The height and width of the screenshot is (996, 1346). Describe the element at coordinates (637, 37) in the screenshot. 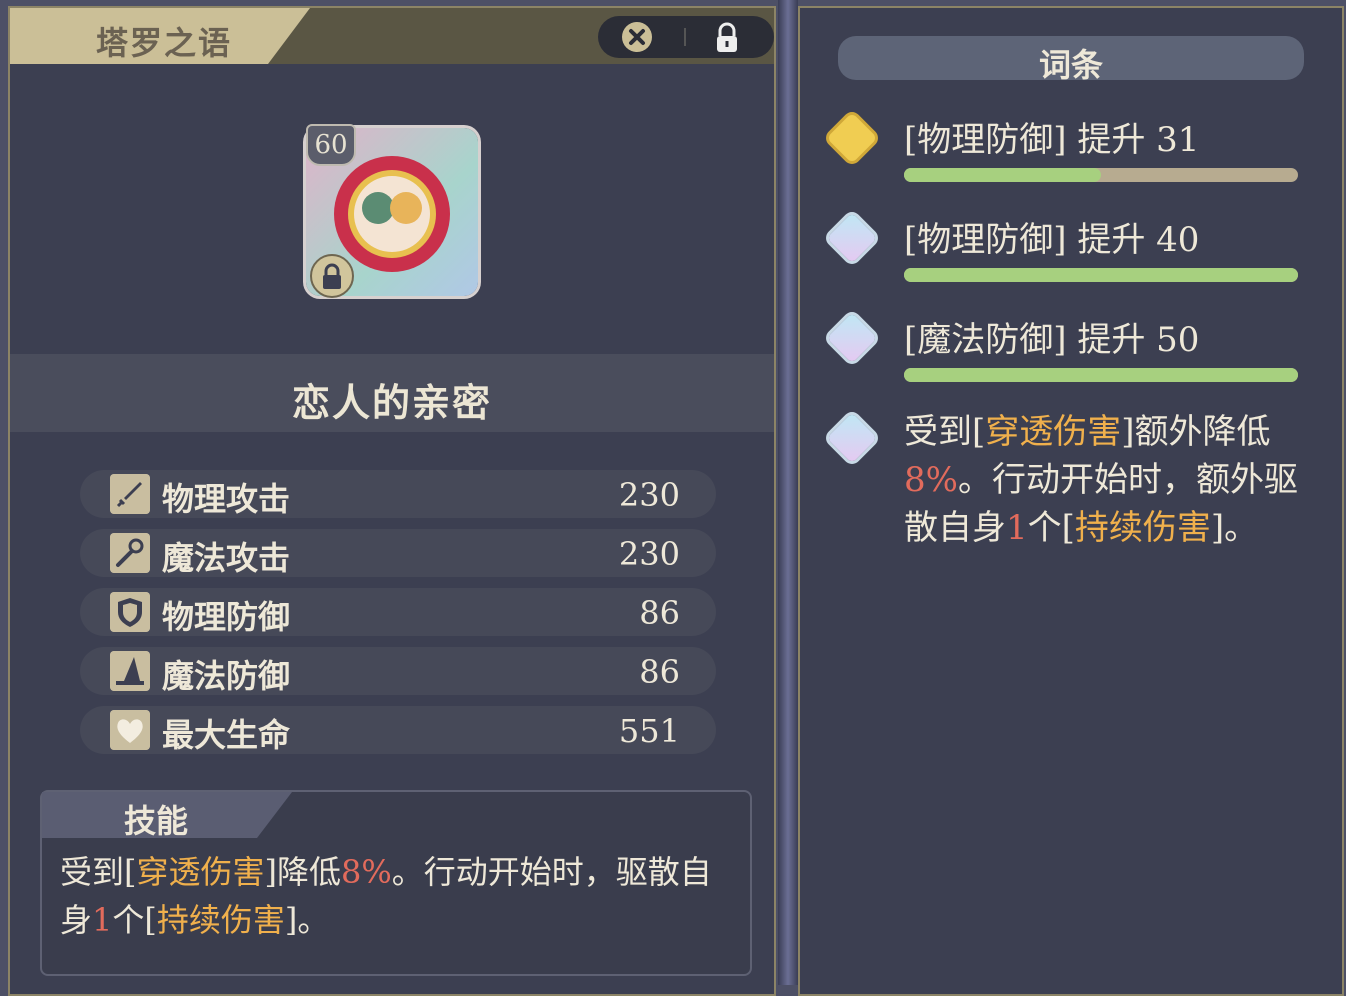

I see `discard-icon` at that location.